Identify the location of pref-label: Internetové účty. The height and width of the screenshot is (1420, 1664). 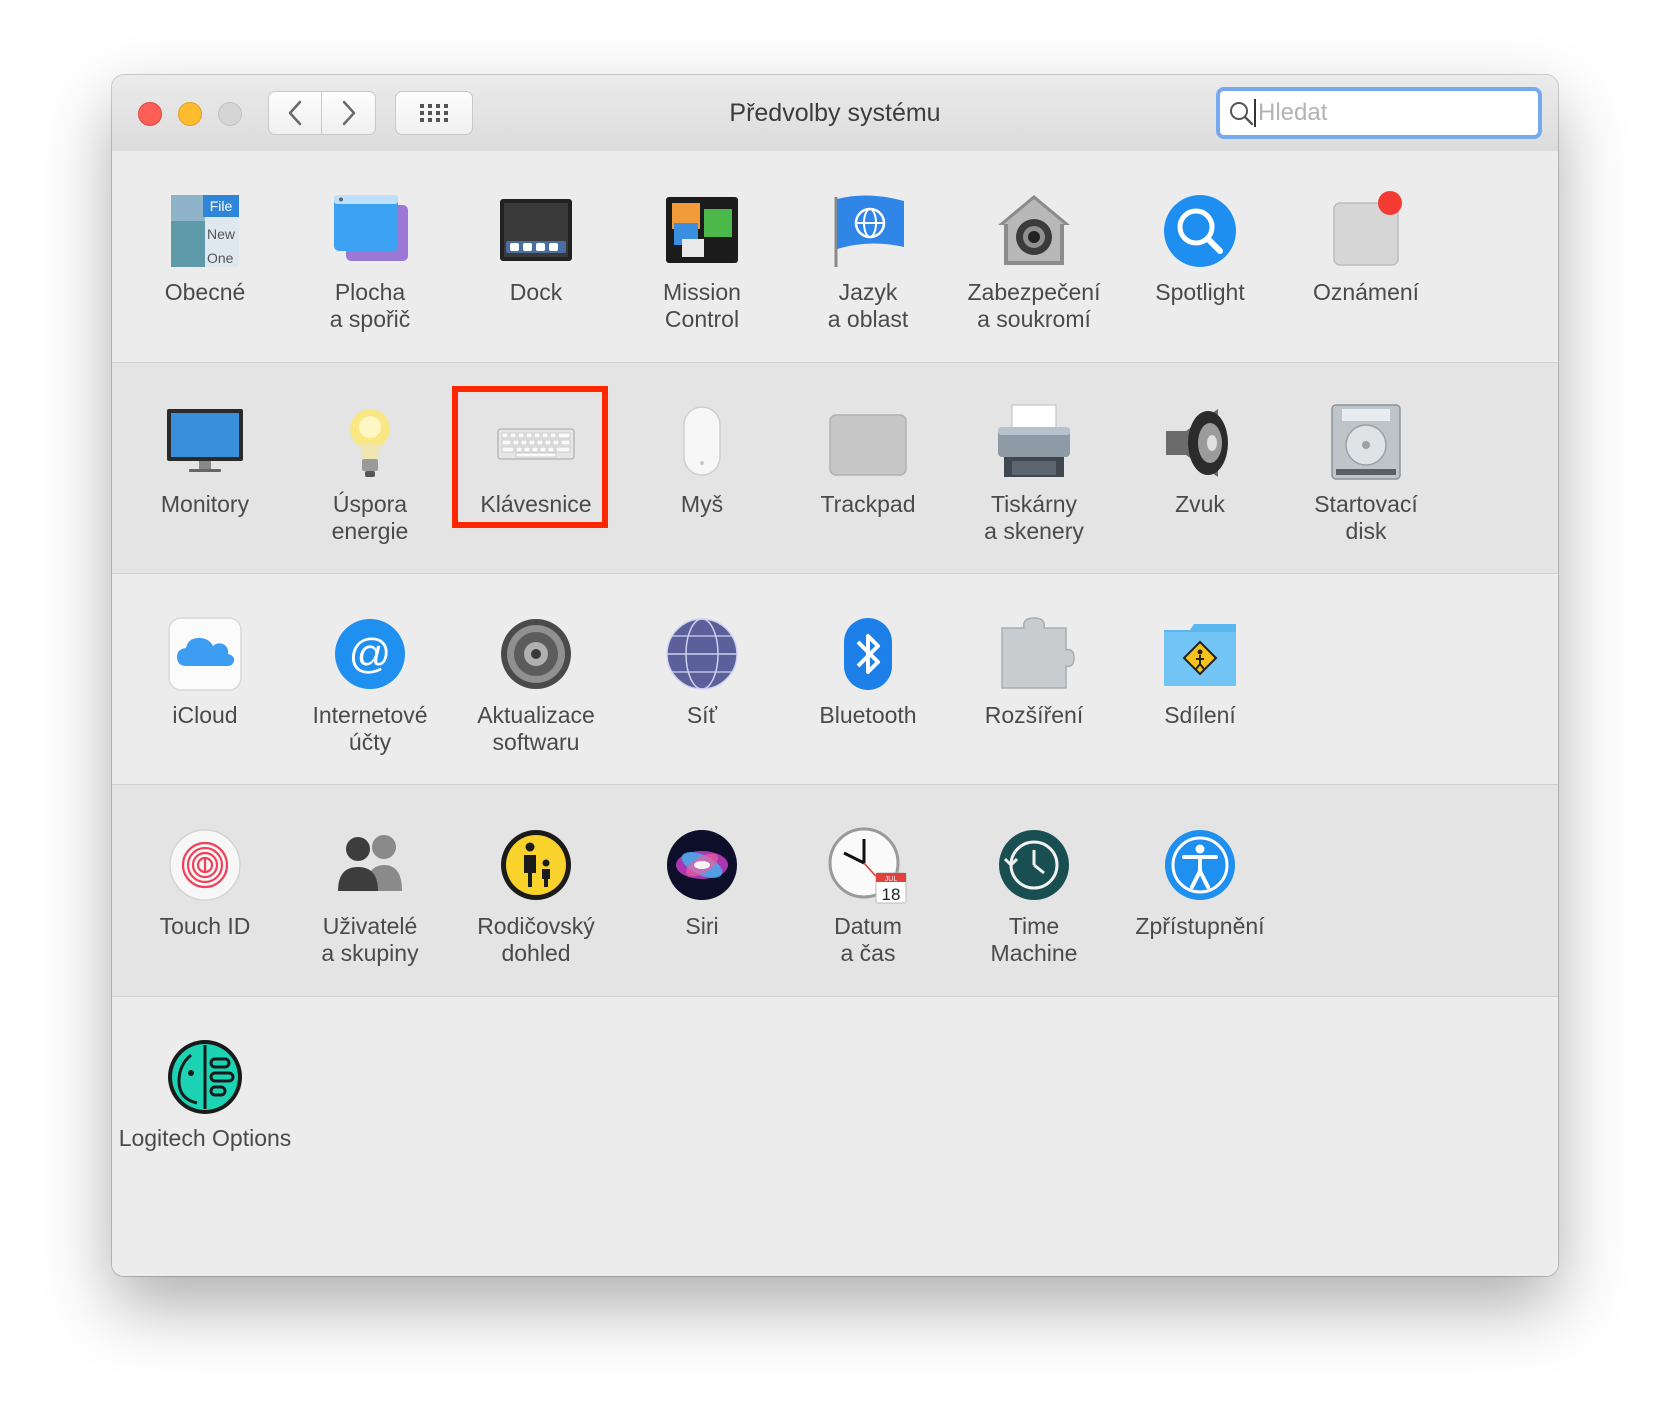
(370, 728).